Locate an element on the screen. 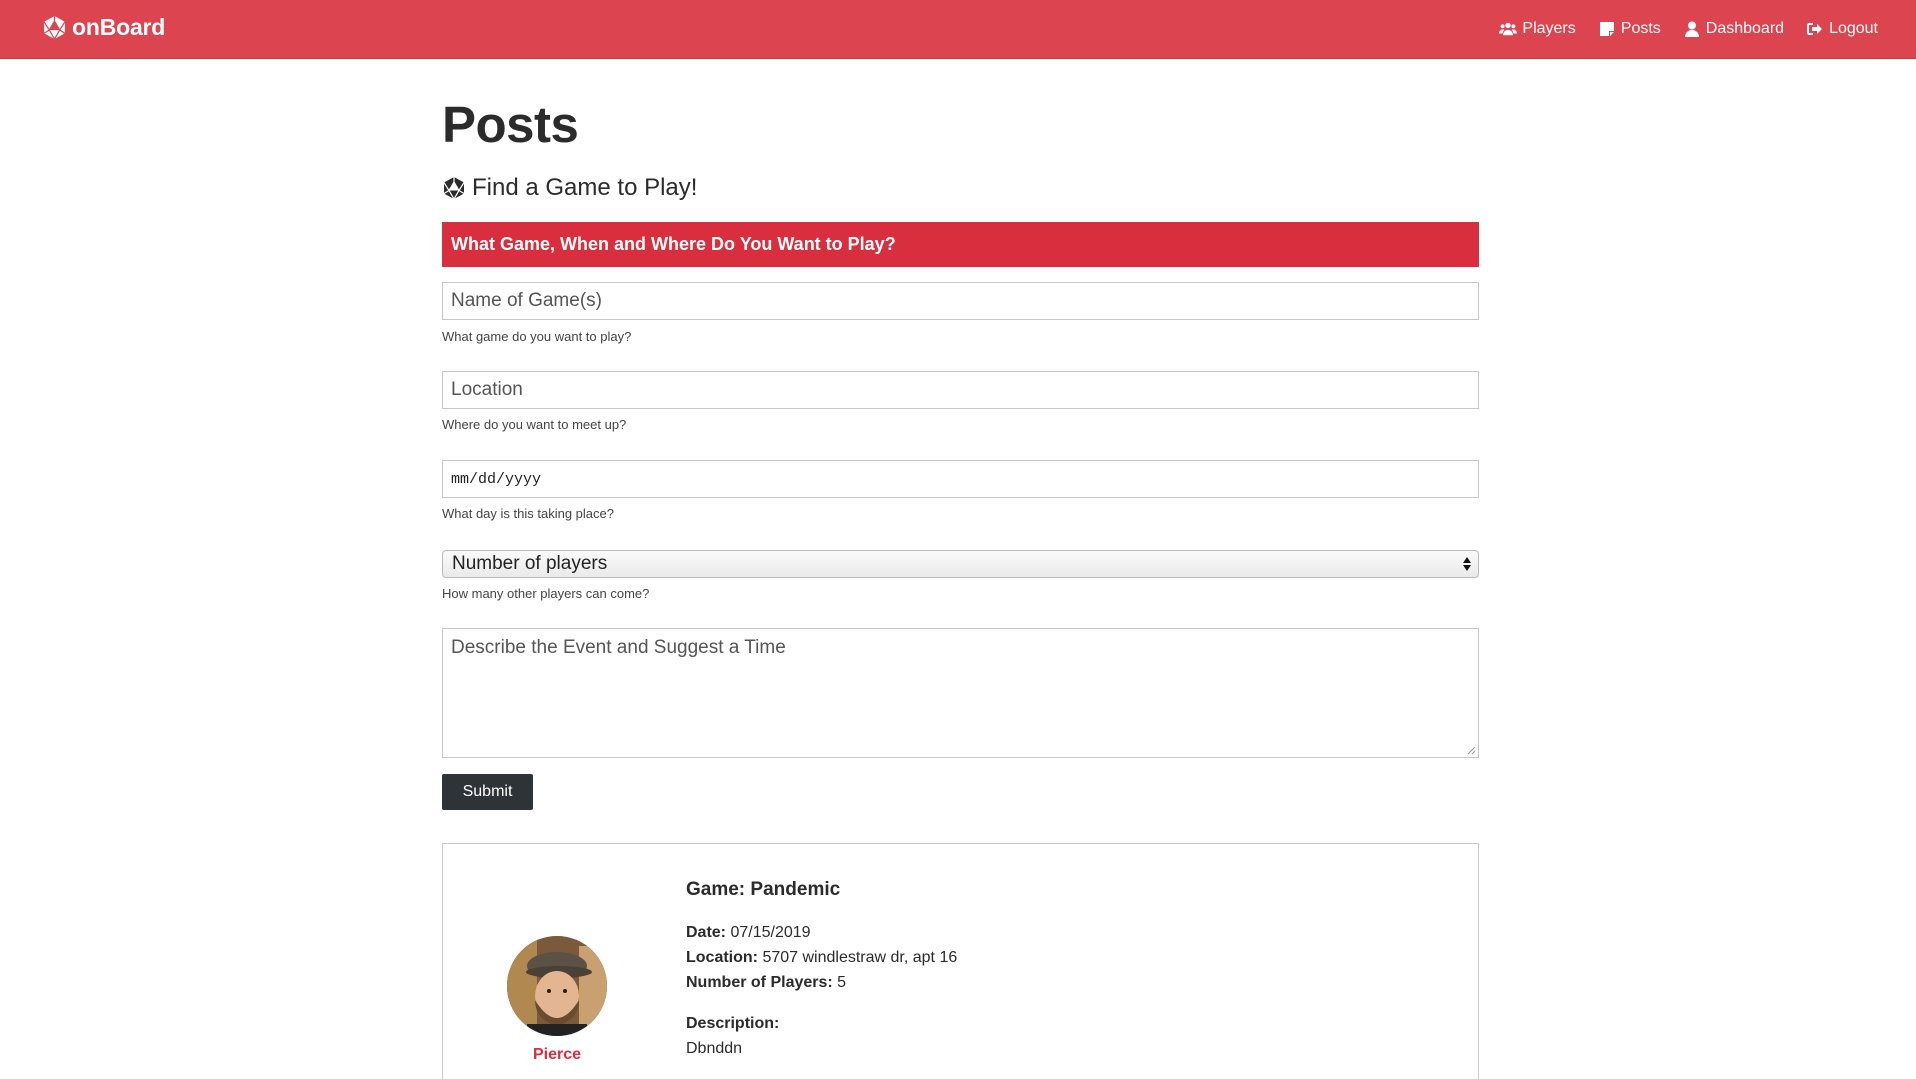 The width and height of the screenshot is (1916, 1079). nav-posts-link: Posts is located at coordinates (1629, 29).